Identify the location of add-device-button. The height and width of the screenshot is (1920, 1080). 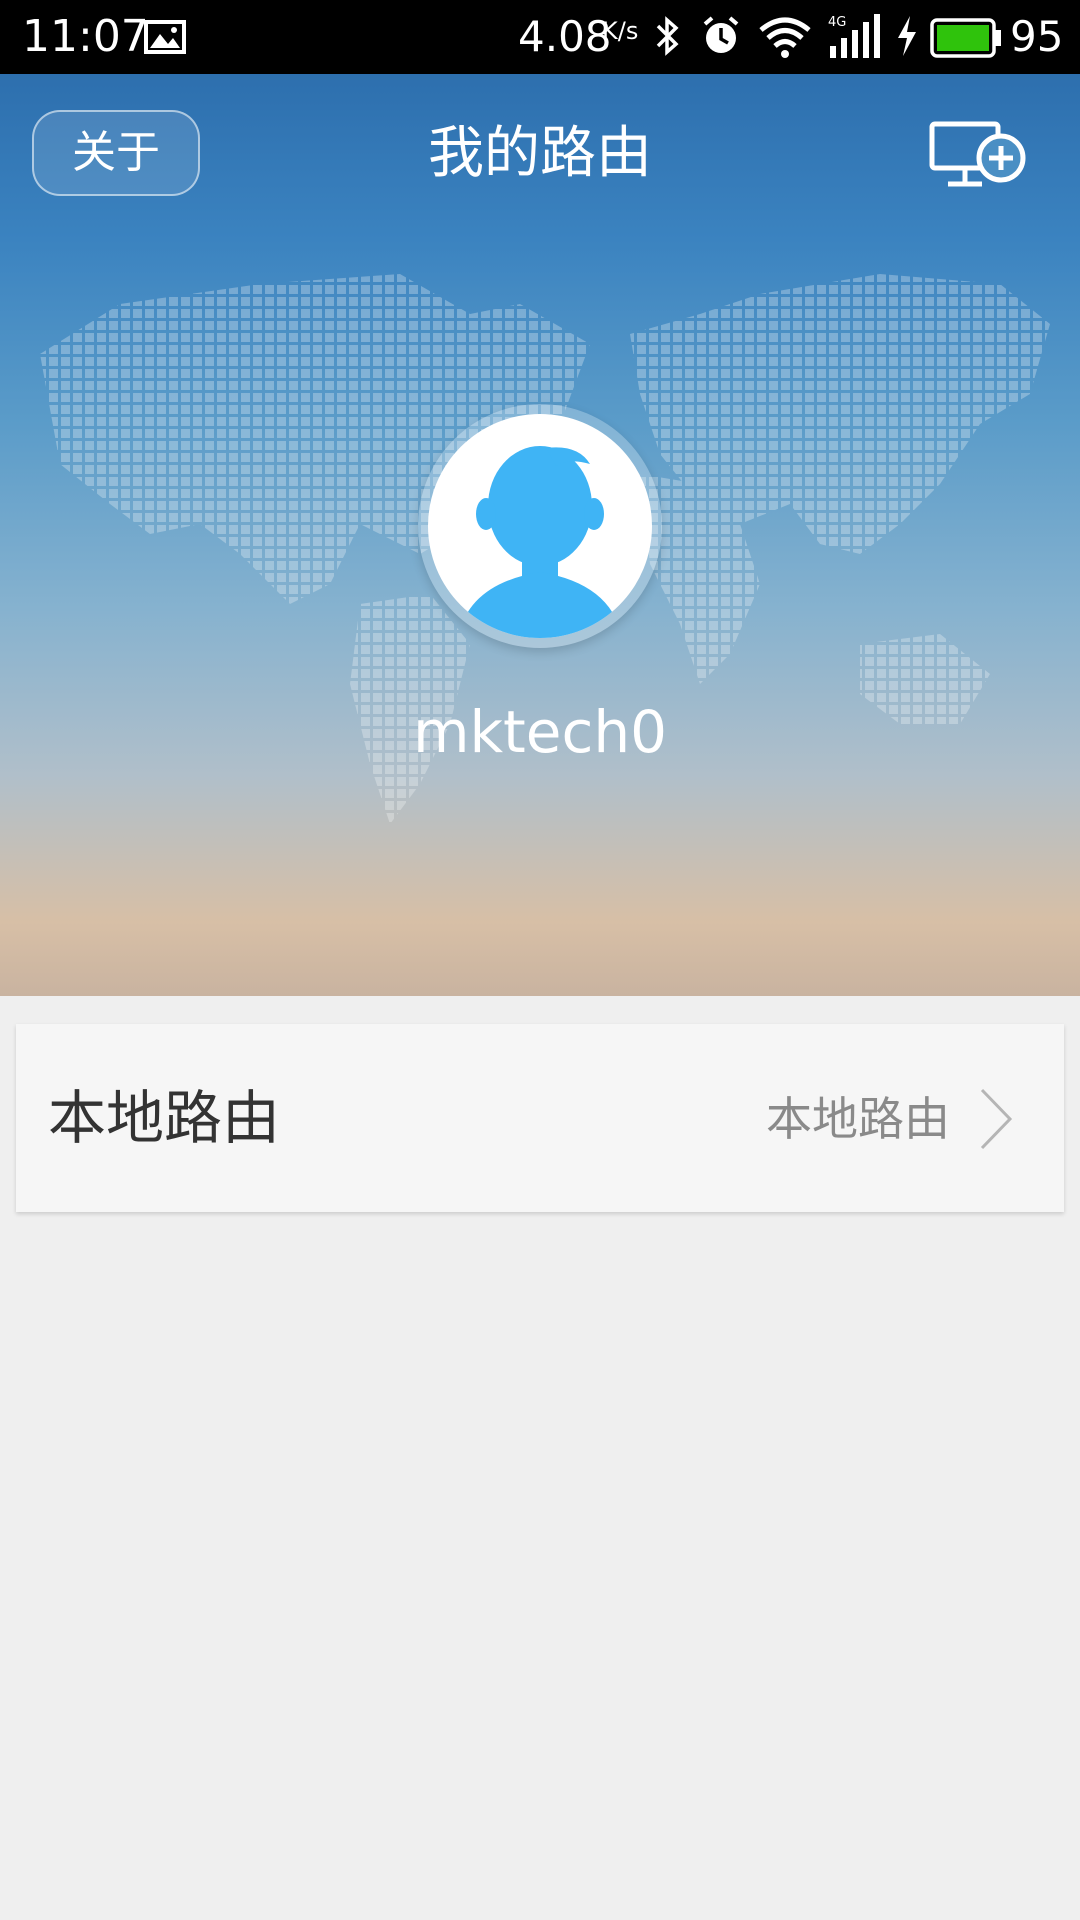
(978, 158).